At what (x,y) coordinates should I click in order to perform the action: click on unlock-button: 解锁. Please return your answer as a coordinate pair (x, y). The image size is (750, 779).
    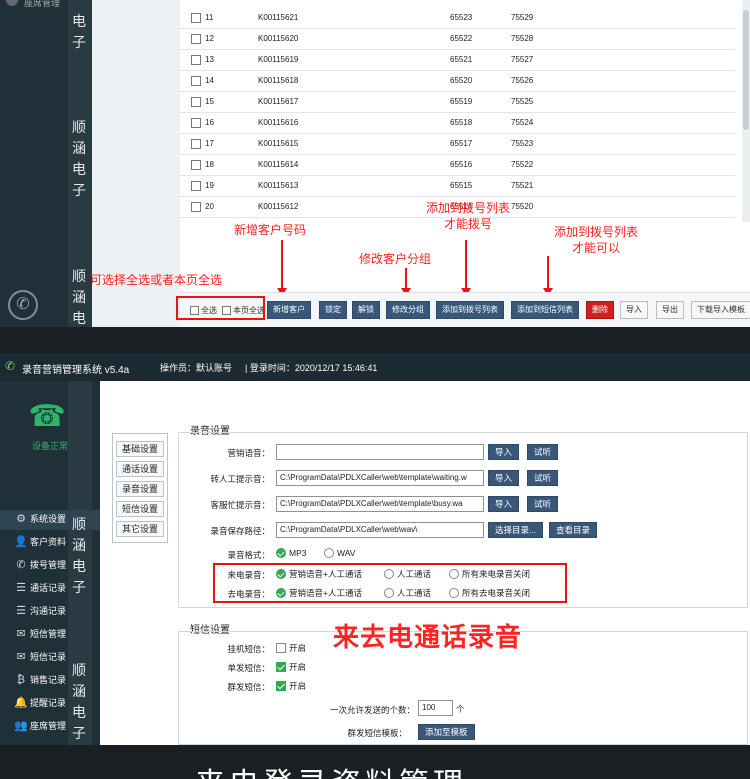
    Looking at the image, I should click on (366, 310).